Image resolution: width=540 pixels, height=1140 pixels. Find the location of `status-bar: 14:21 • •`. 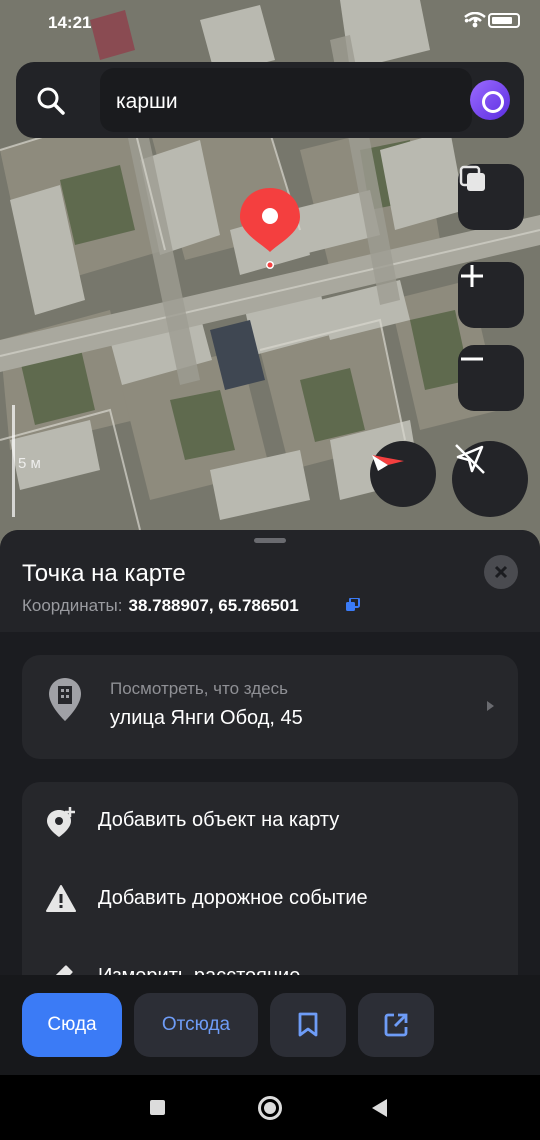

status-bar: 14:21 • • is located at coordinates (270, 22).